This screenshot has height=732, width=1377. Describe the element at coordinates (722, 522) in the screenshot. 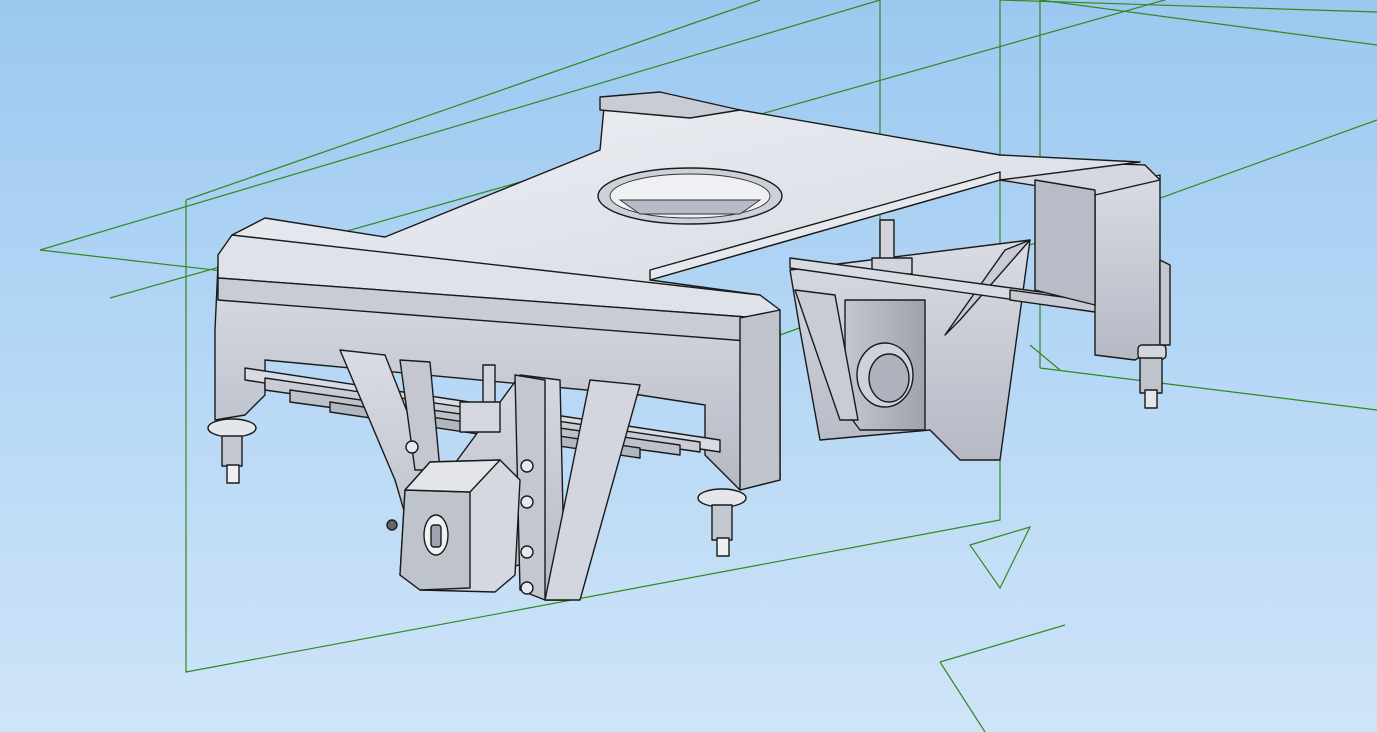

I see `hanger-bolt-middle` at that location.